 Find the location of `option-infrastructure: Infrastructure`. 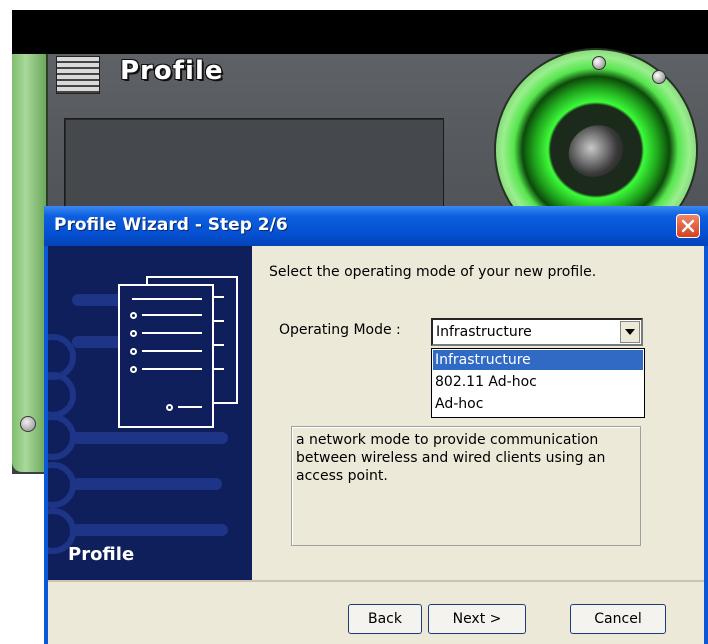

option-infrastructure: Infrastructure is located at coordinates (538, 360).